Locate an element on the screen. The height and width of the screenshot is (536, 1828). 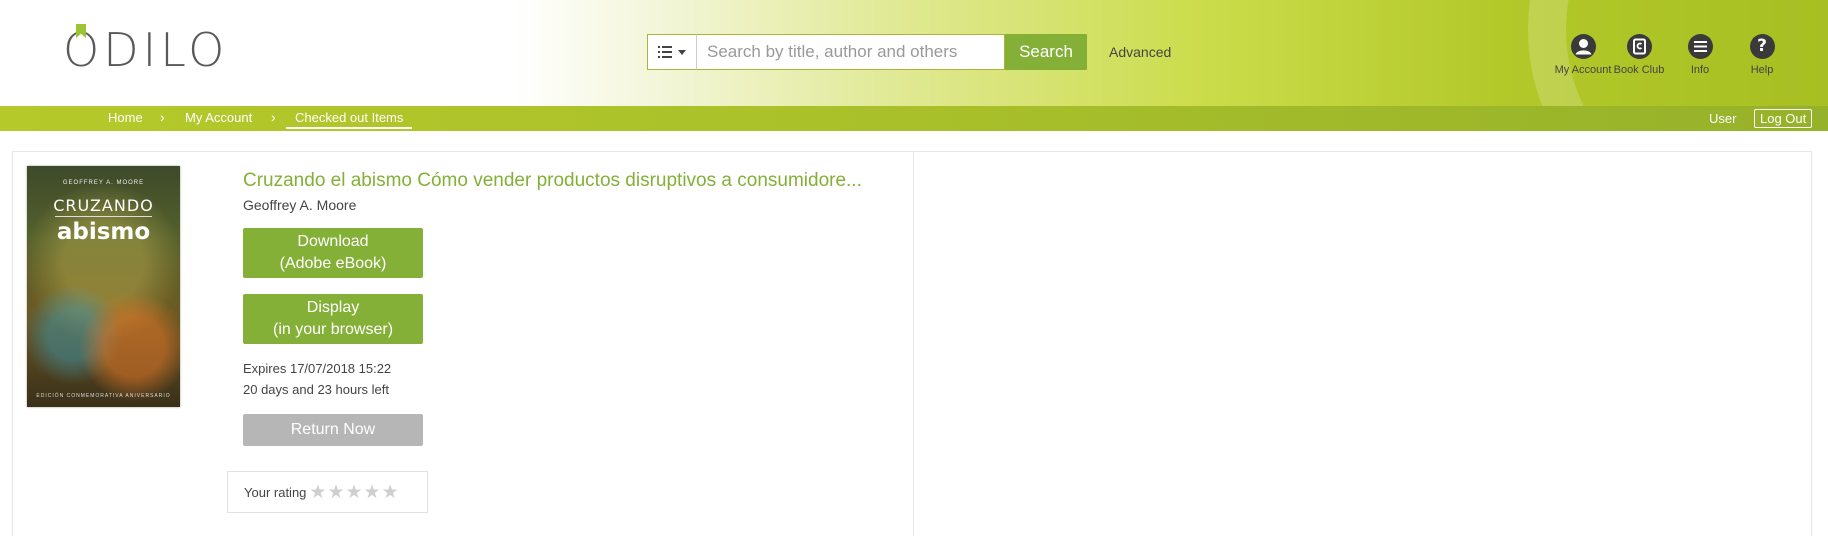
download-button: Download (Adobe eBook) is located at coordinates (333, 253).